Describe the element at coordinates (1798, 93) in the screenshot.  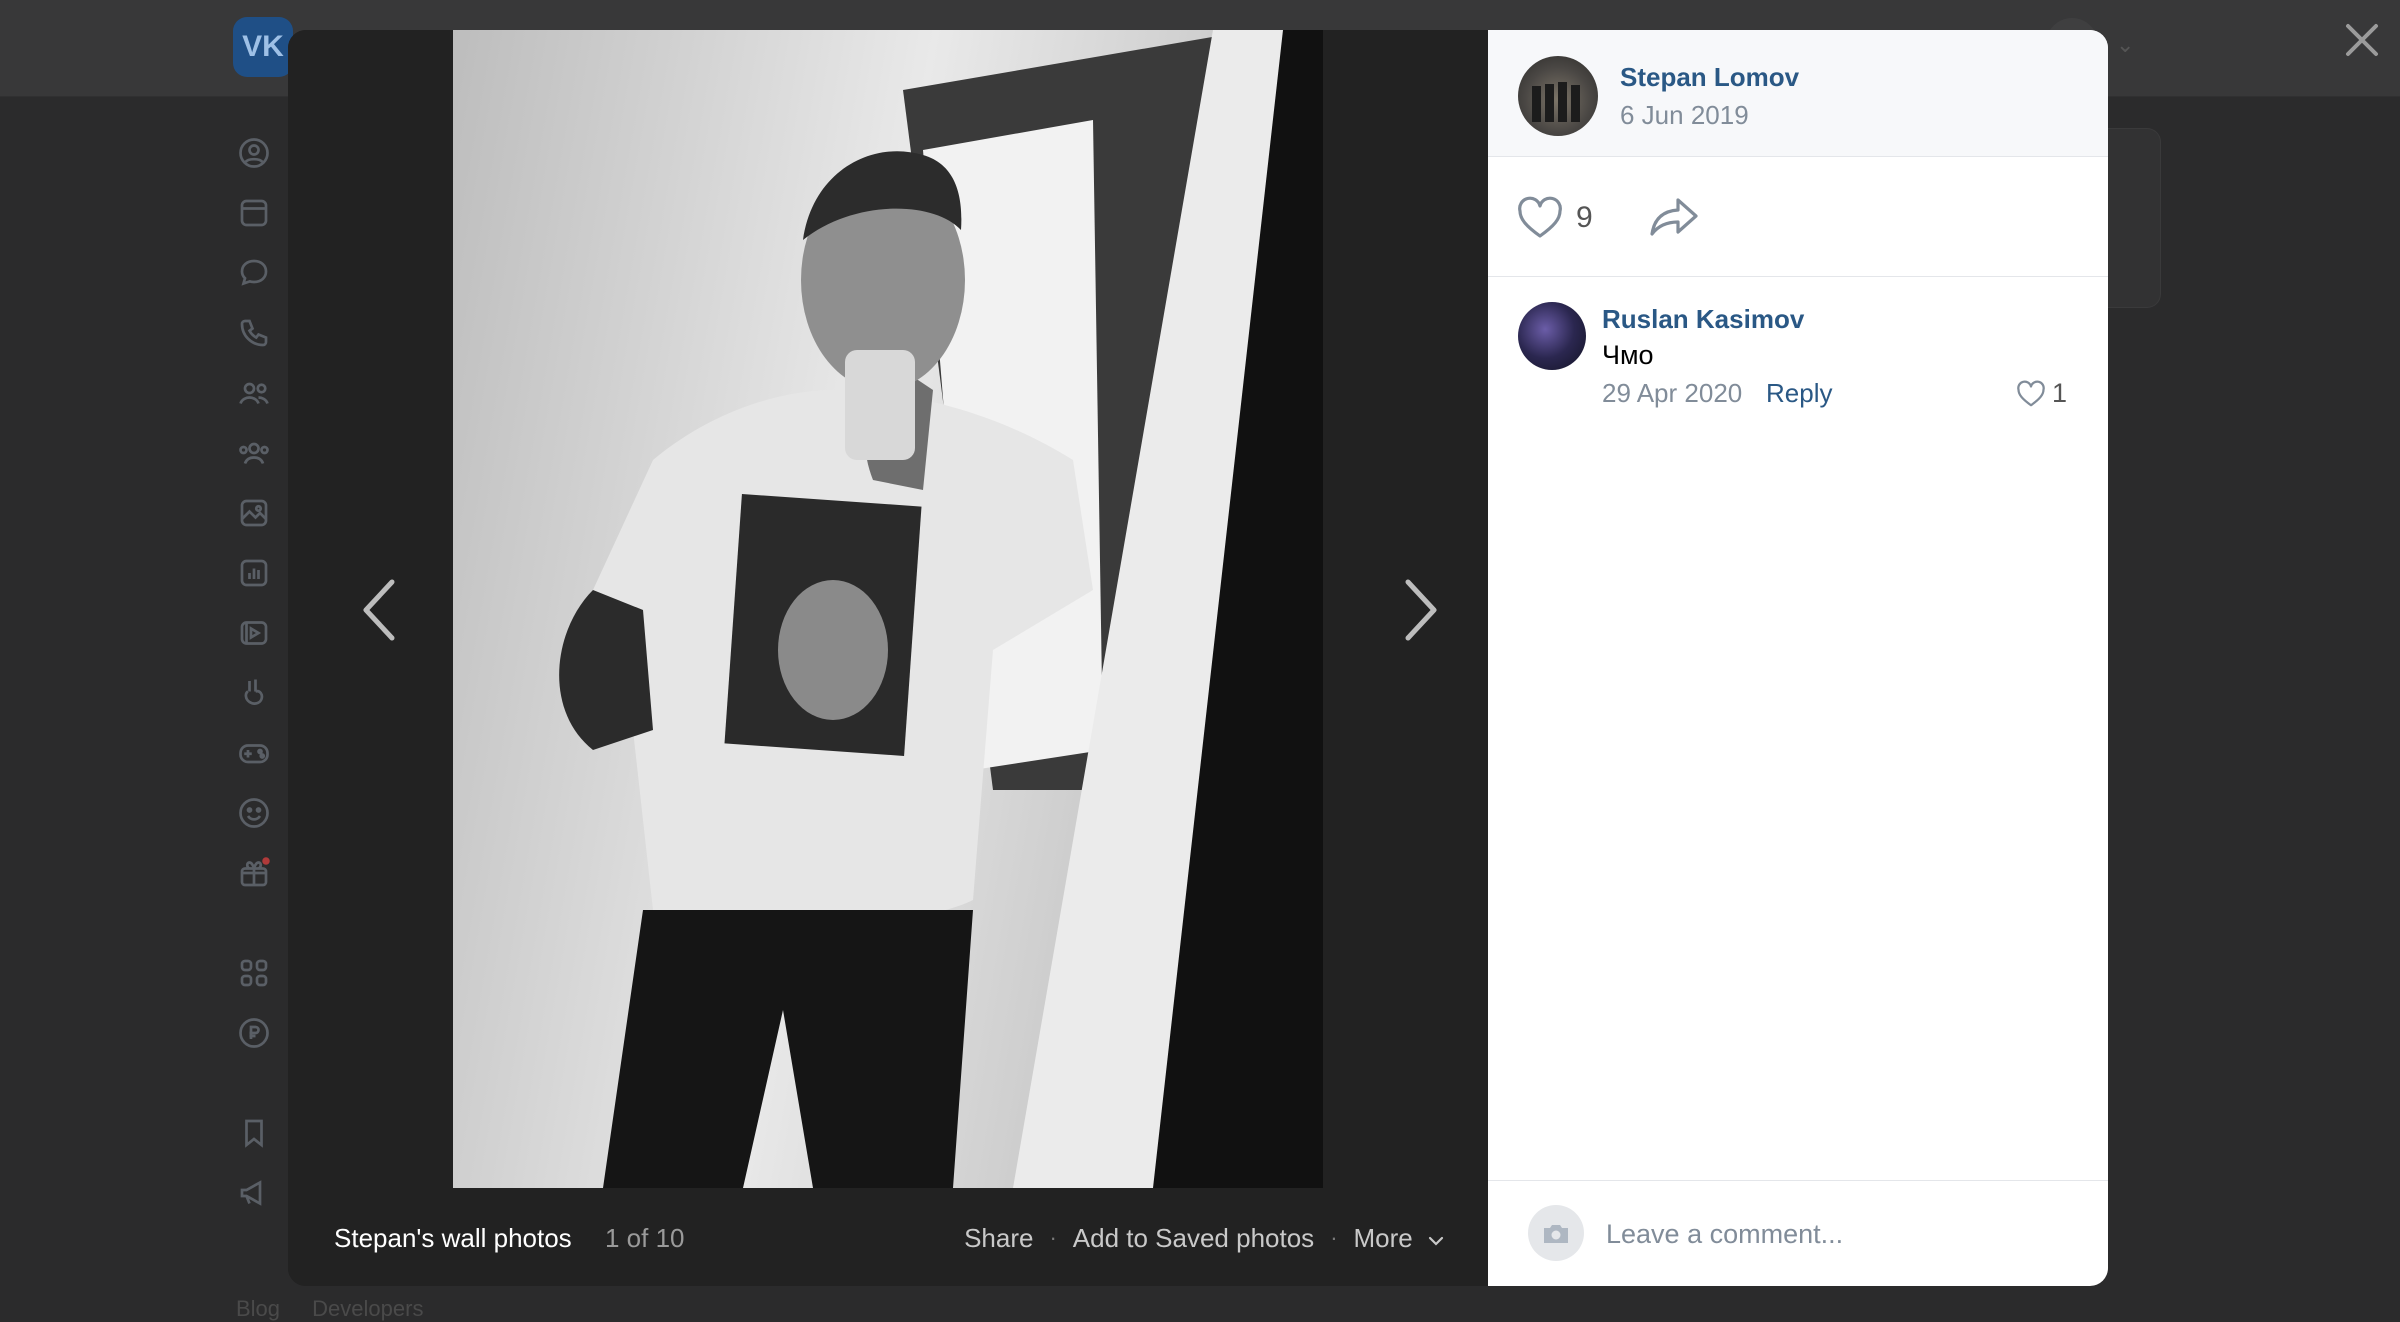
I see `post-author-header: Stepan Lomov 6 Jun 2019` at that location.